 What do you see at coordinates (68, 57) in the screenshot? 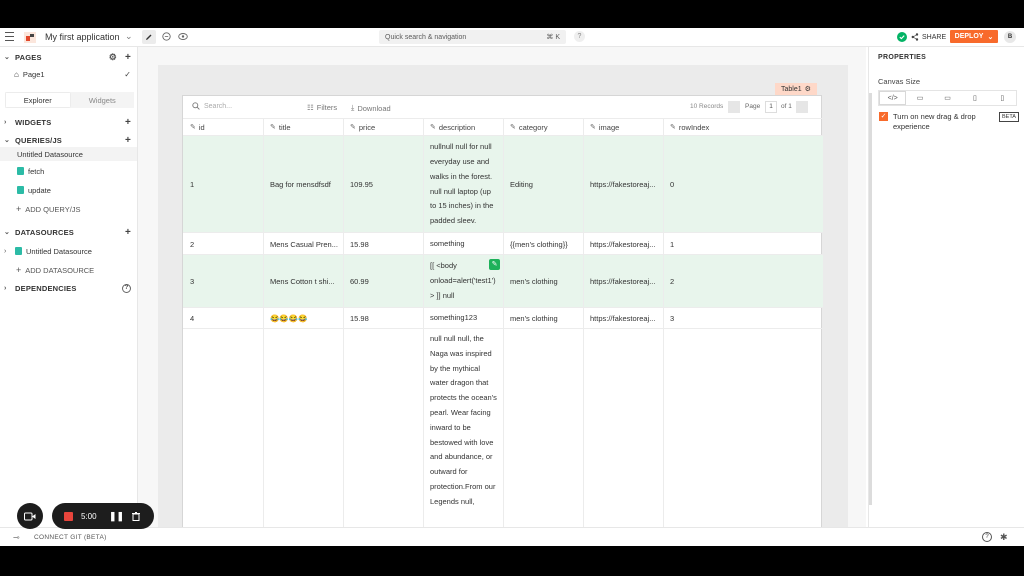
I see `pages-section-header: ⌄ PAGES ⚙ +` at bounding box center [68, 57].